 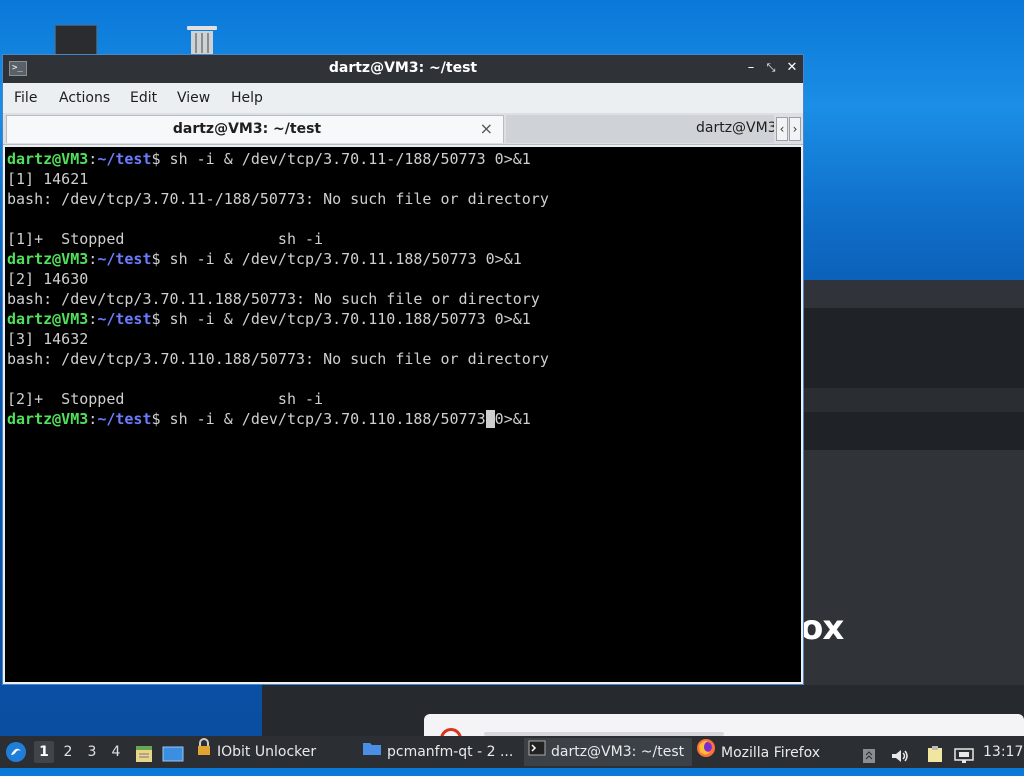 What do you see at coordinates (173, 752) in the screenshot?
I see `show-desktop-icon` at bounding box center [173, 752].